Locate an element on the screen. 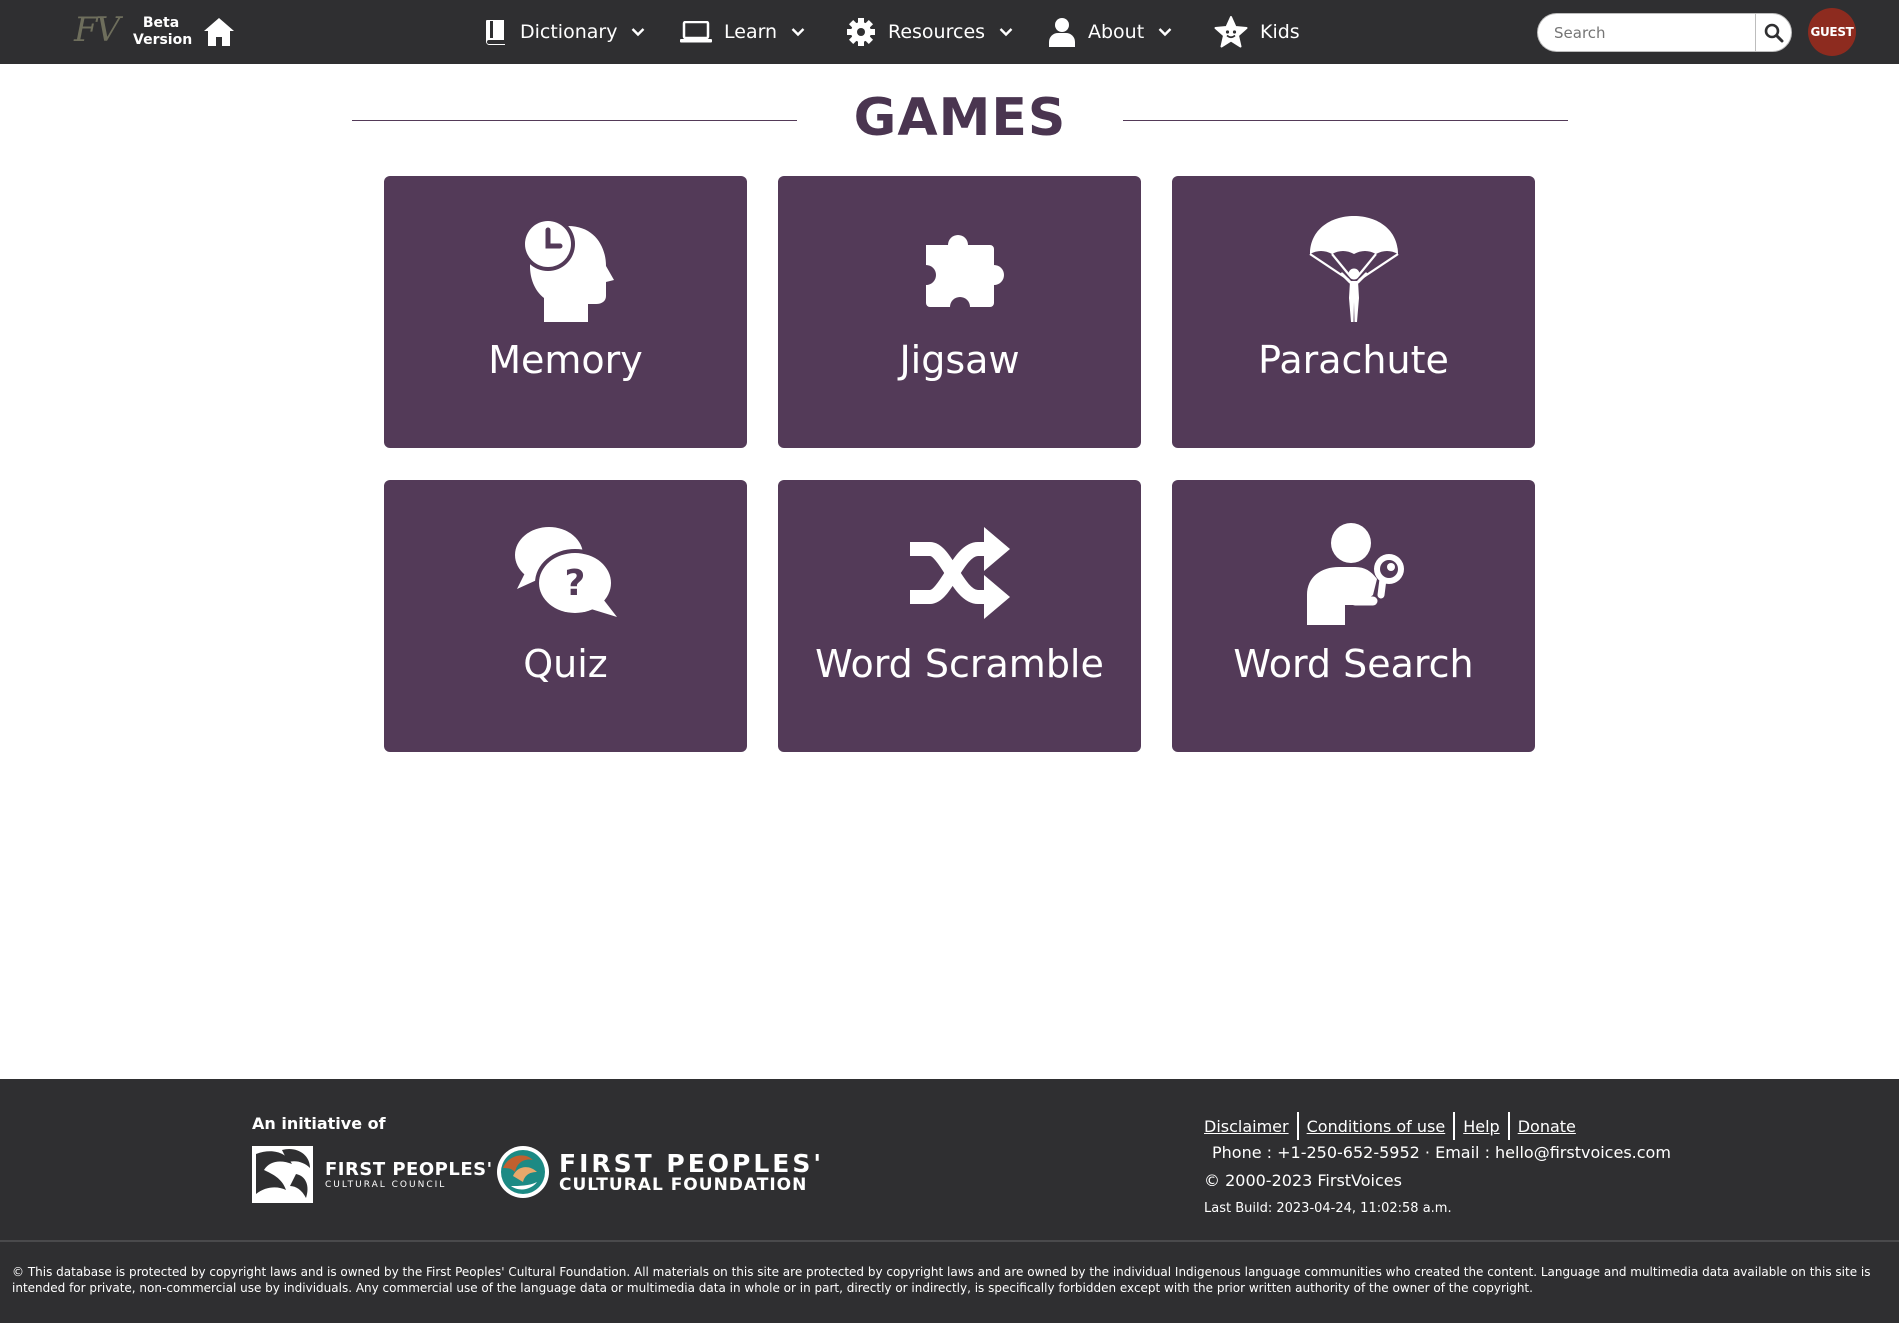  nav-dictionary-label: Dictionary is located at coordinates (569, 32).